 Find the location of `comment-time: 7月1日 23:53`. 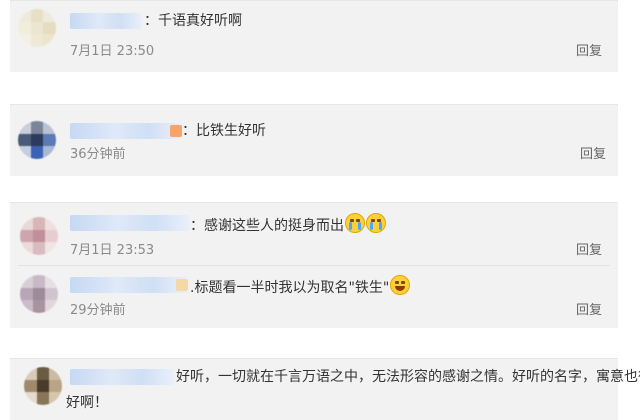

comment-time: 7月1日 23:53 is located at coordinates (112, 250).